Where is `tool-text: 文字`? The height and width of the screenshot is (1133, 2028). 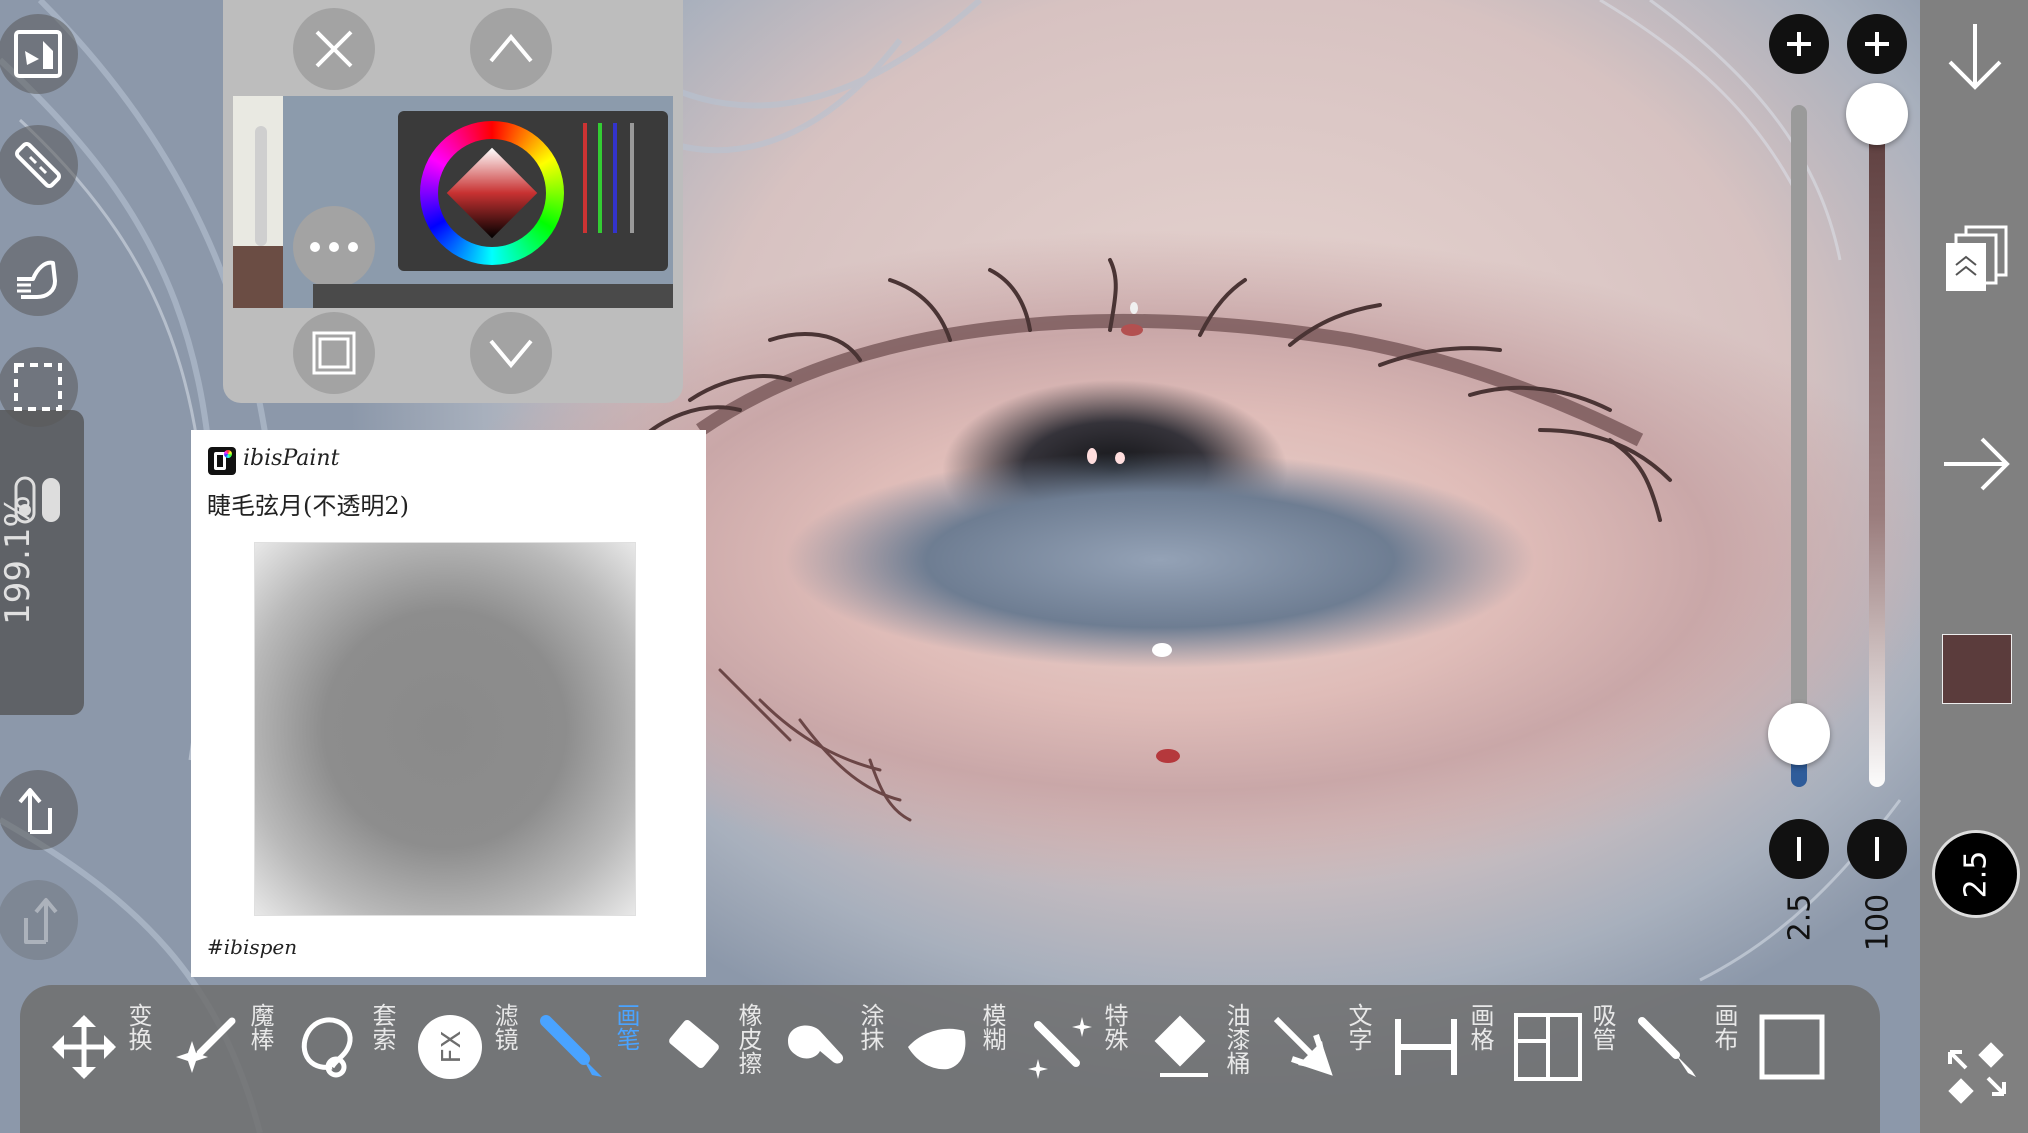 tool-text: 文字 is located at coordinates (1322, 1059).